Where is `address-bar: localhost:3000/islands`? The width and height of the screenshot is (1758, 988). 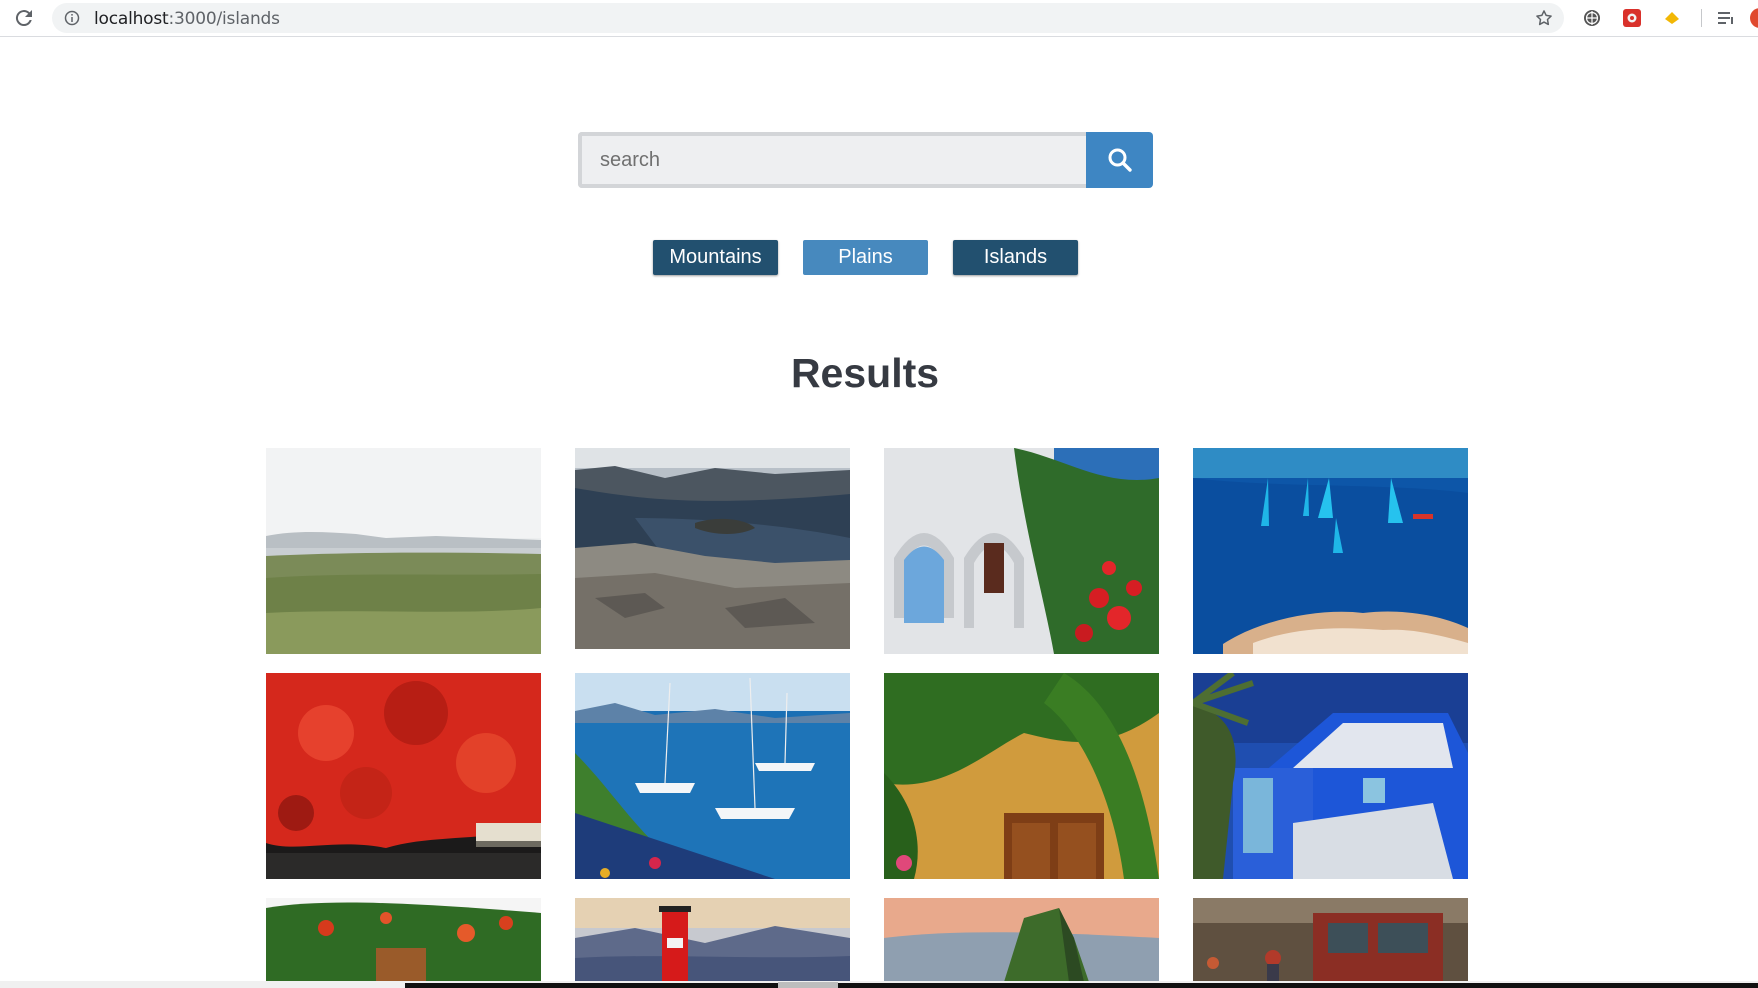 address-bar: localhost:3000/islands is located at coordinates (808, 18).